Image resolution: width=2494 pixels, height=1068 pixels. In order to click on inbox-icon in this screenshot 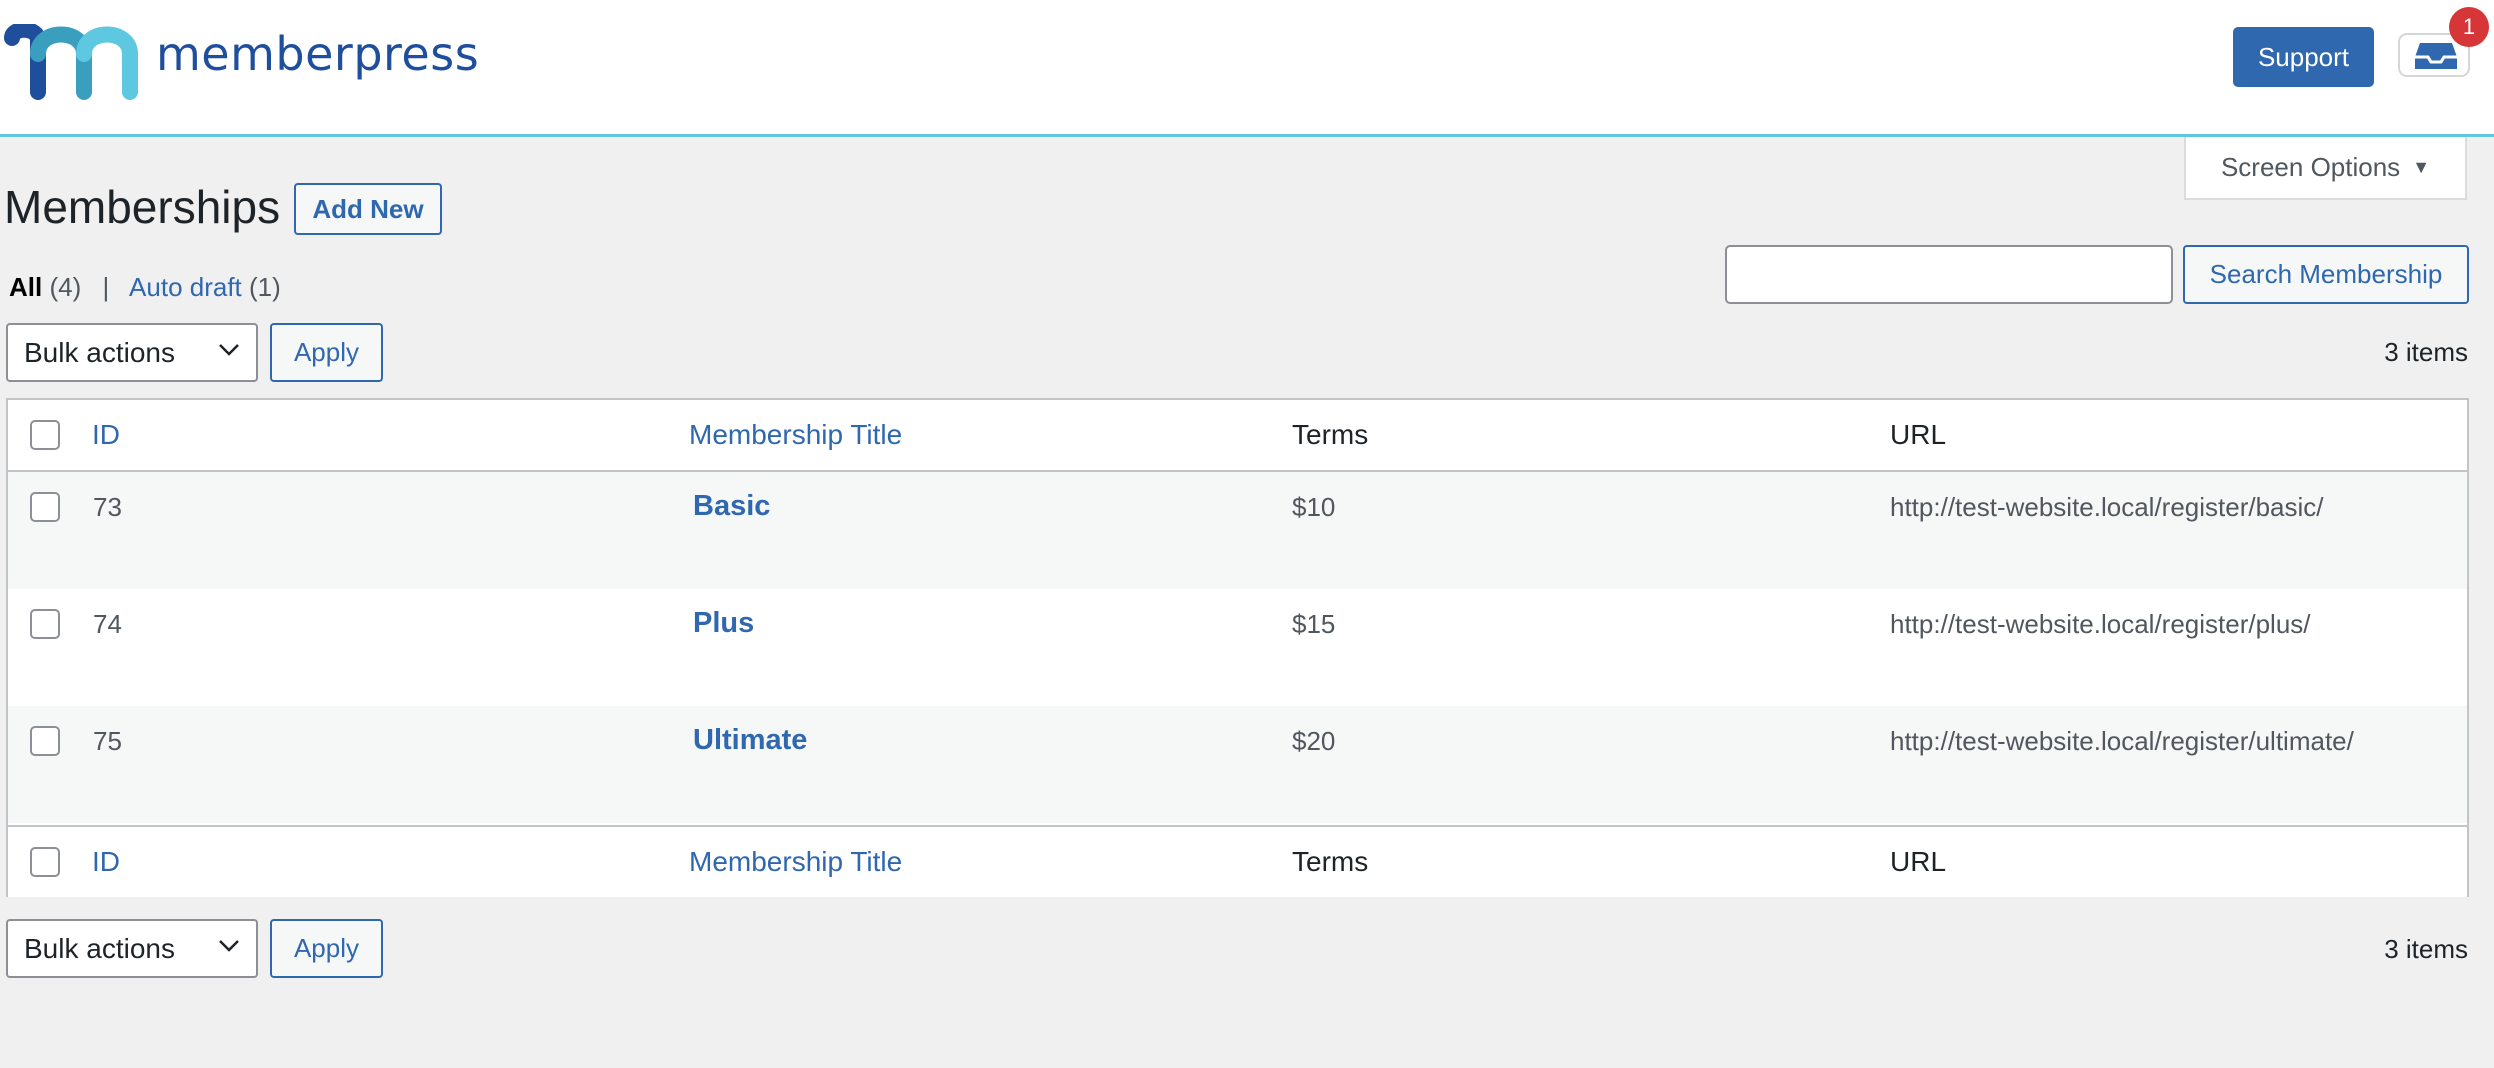, I will do `click(2436, 56)`.